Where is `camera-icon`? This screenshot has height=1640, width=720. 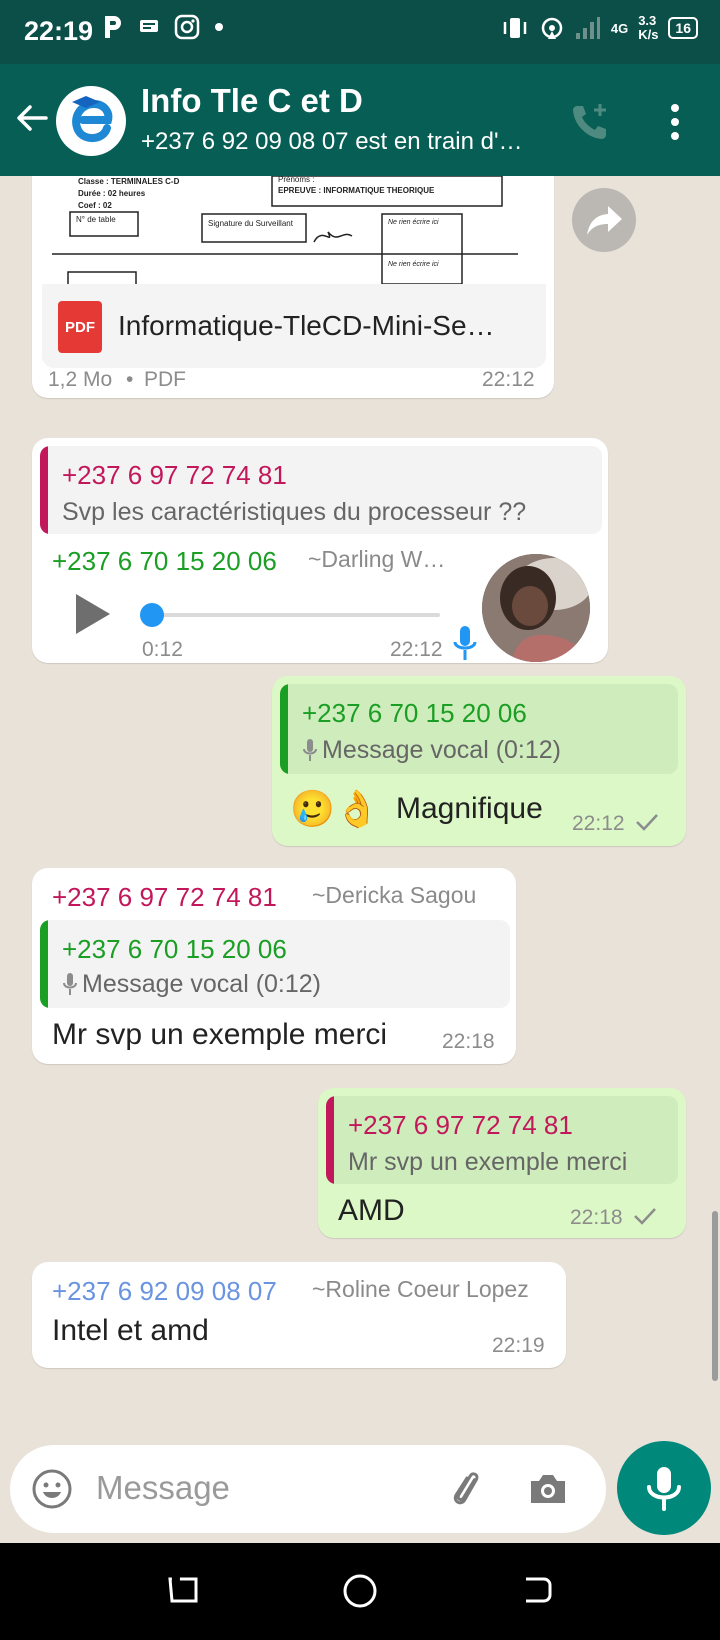 camera-icon is located at coordinates (548, 1489).